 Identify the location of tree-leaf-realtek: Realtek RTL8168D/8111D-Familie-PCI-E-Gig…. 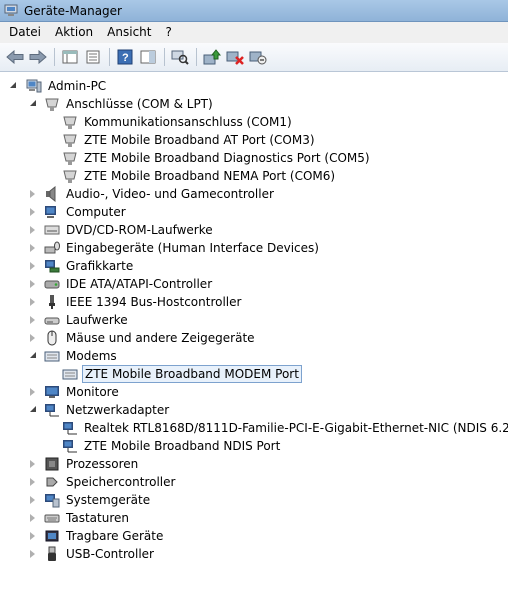
(285, 428).